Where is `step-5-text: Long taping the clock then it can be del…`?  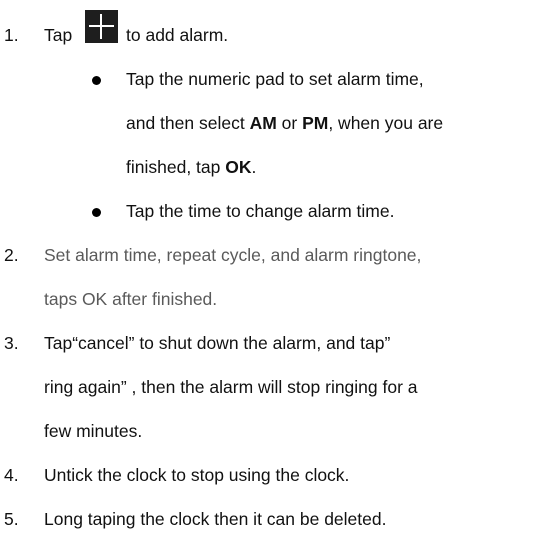
step-5-text: Long taping the clock then it can be del… is located at coordinates (215, 519).